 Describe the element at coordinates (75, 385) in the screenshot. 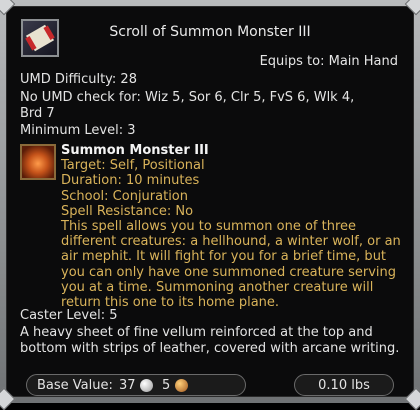

I see `base-value-label: Base Value:` at that location.